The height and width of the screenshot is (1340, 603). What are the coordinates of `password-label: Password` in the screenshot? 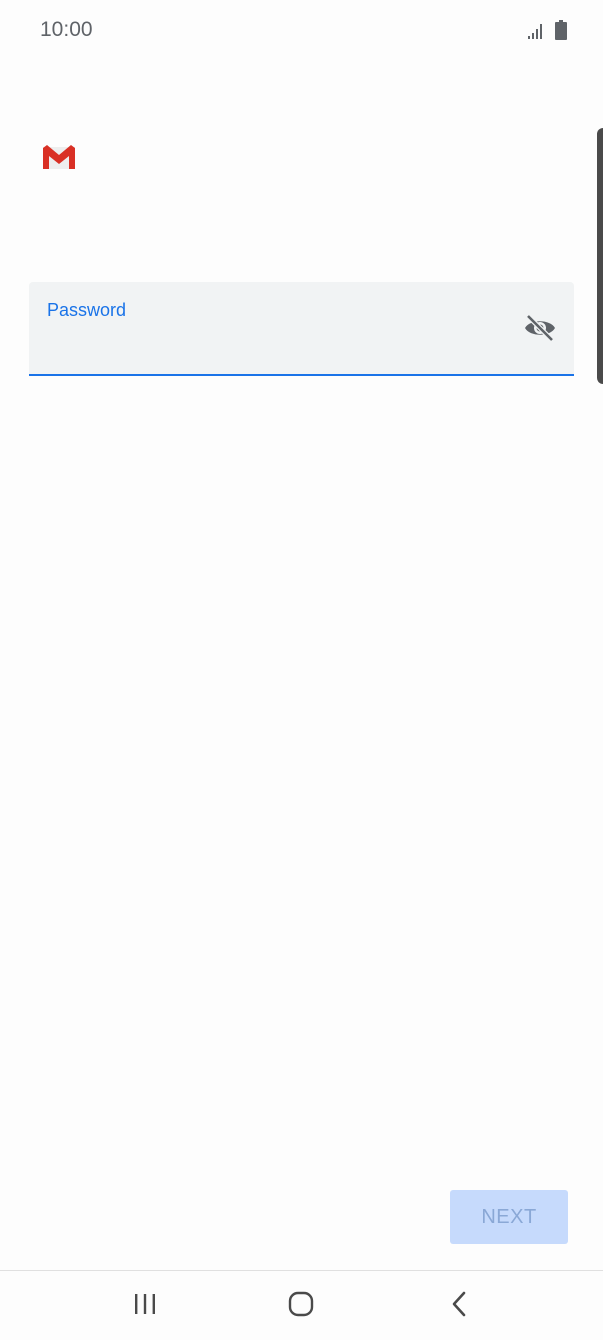 It's located at (87, 310).